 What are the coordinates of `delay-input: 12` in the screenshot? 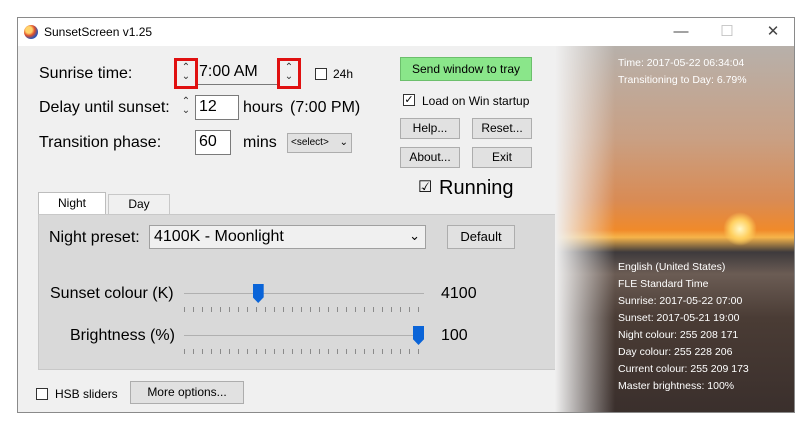 It's located at (217, 107).